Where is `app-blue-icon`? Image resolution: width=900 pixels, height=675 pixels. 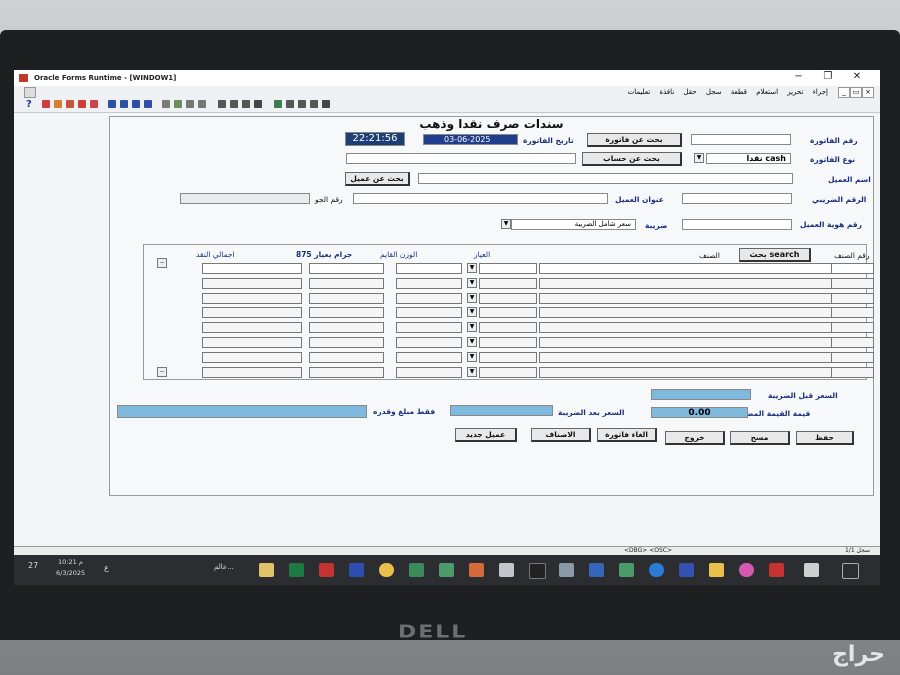
app-blue-icon is located at coordinates (356, 570).